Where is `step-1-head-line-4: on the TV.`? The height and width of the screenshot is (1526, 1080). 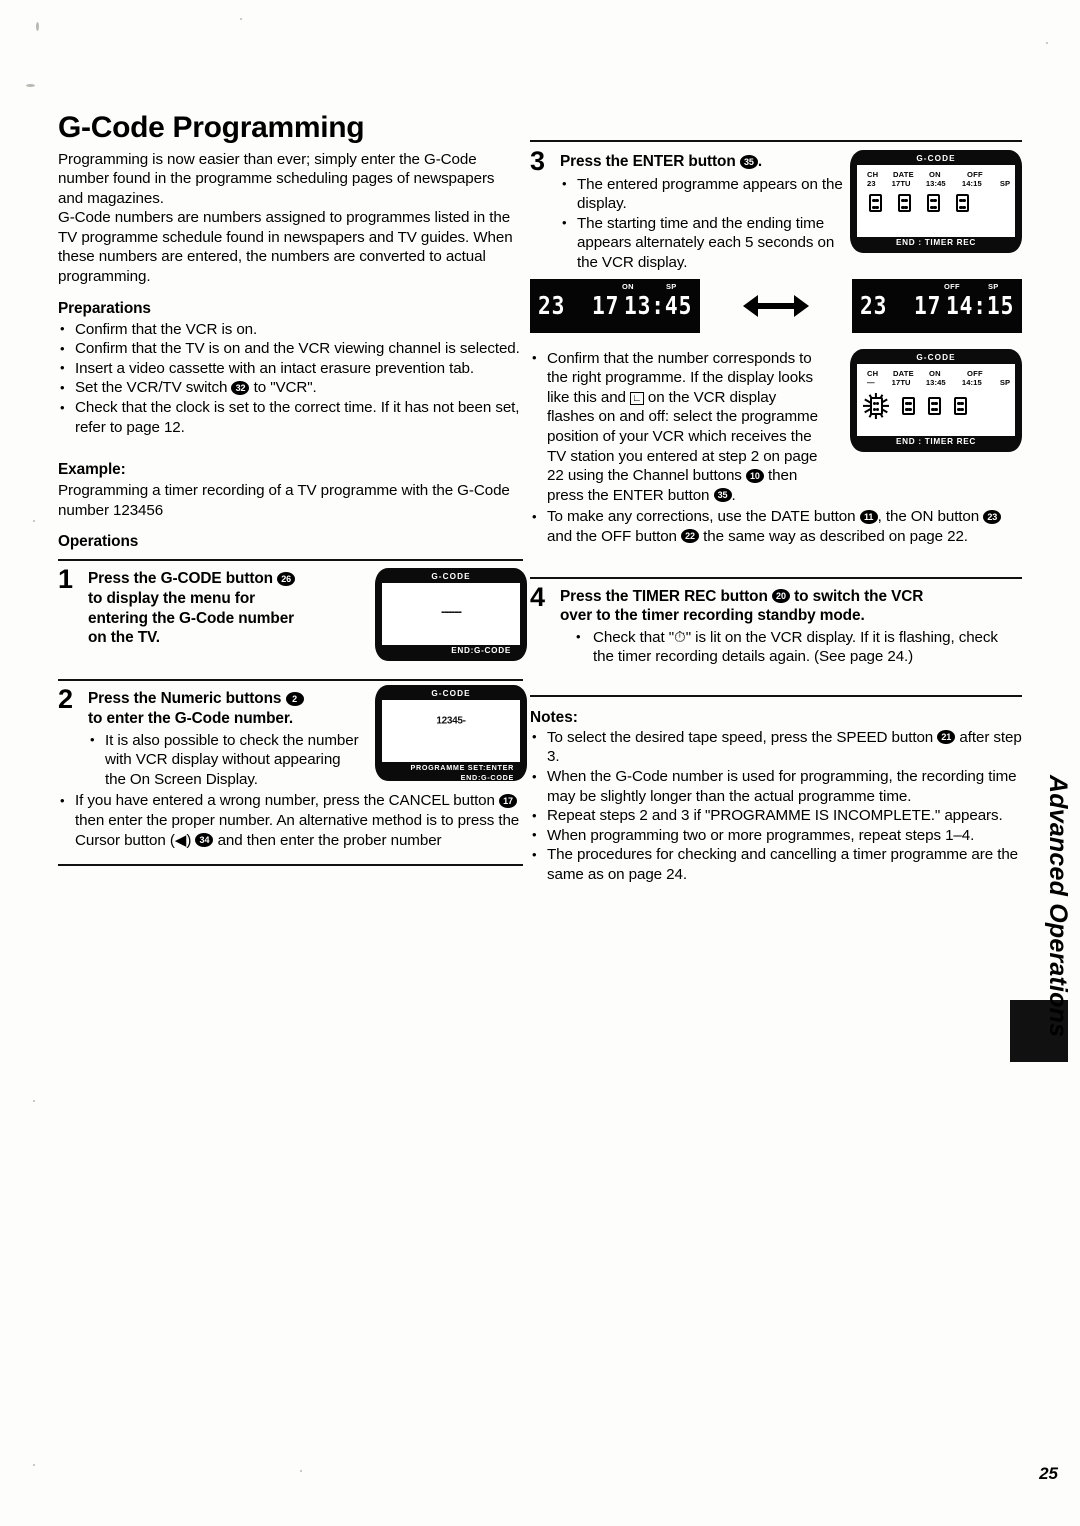 step-1-head-line-4: on the TV. is located at coordinates (124, 638).